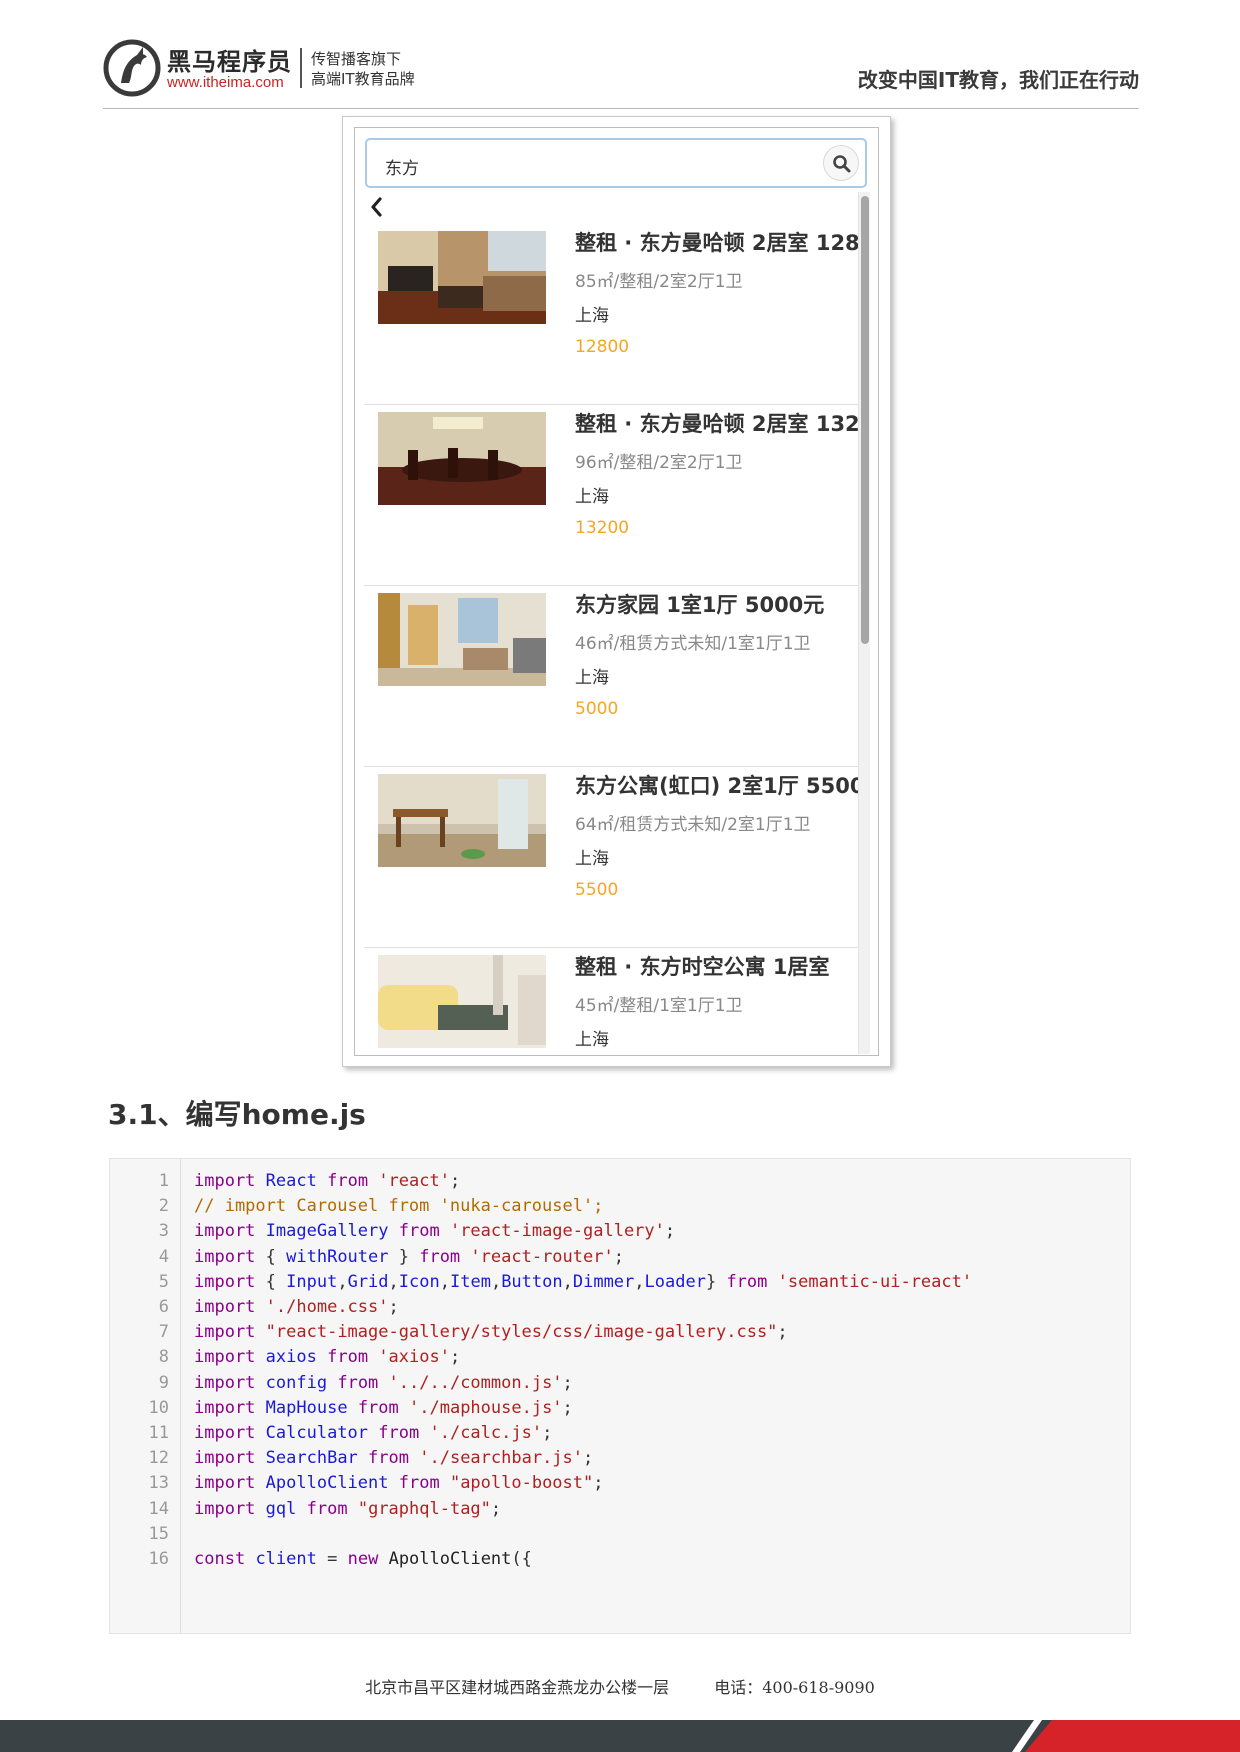 The height and width of the screenshot is (1752, 1240). Describe the element at coordinates (399, 1206) in the screenshot. I see `code-token: // import Carousel from 'nuka-carousel';` at that location.